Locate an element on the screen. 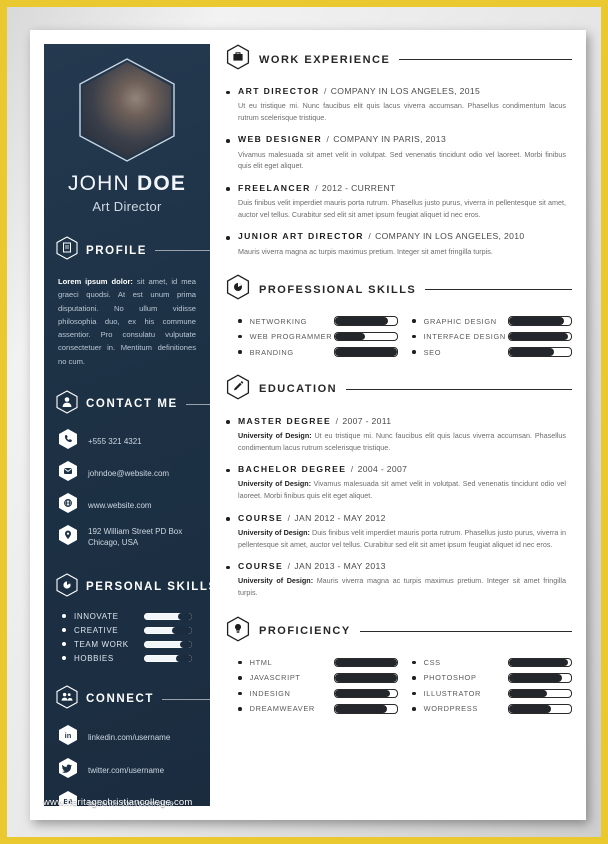 The image size is (608, 844). proficiency-label: DREAMWEAVER is located at coordinates (282, 709).